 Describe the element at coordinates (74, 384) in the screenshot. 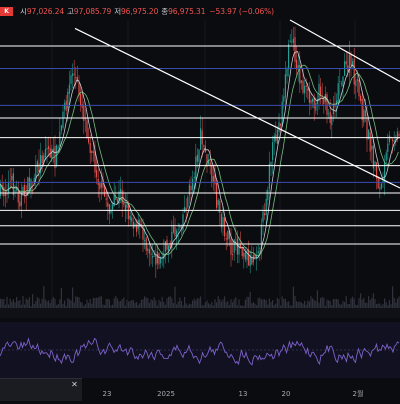

I see `close-icon: ✕` at that location.